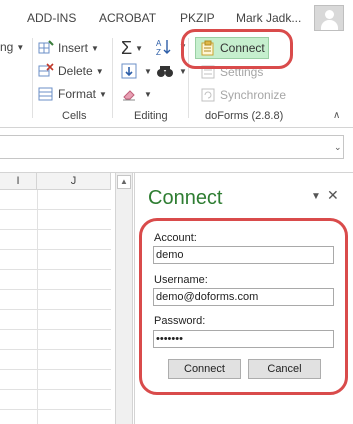 Image resolution: width=353 pixels, height=424 pixels. I want to click on synchronize-button: Synchronize, so click(243, 95).